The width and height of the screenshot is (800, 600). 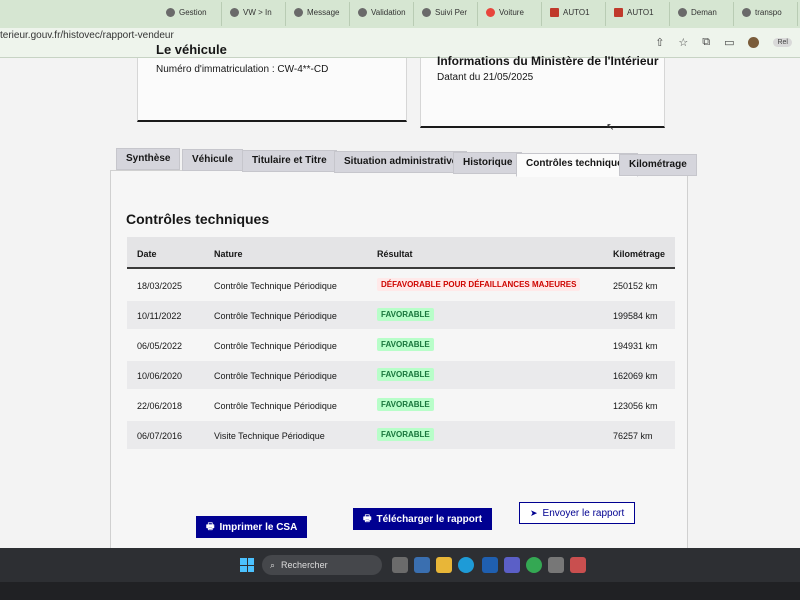 What do you see at coordinates (191, 49) in the screenshot?
I see `vehicle-card-title: Le véhicule` at bounding box center [191, 49].